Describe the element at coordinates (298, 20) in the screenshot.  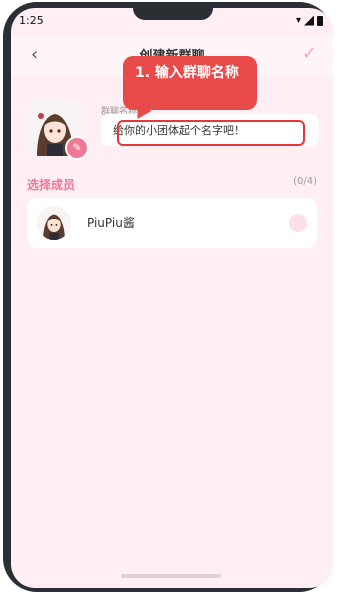
I see `wifi-icon: ▾` at that location.